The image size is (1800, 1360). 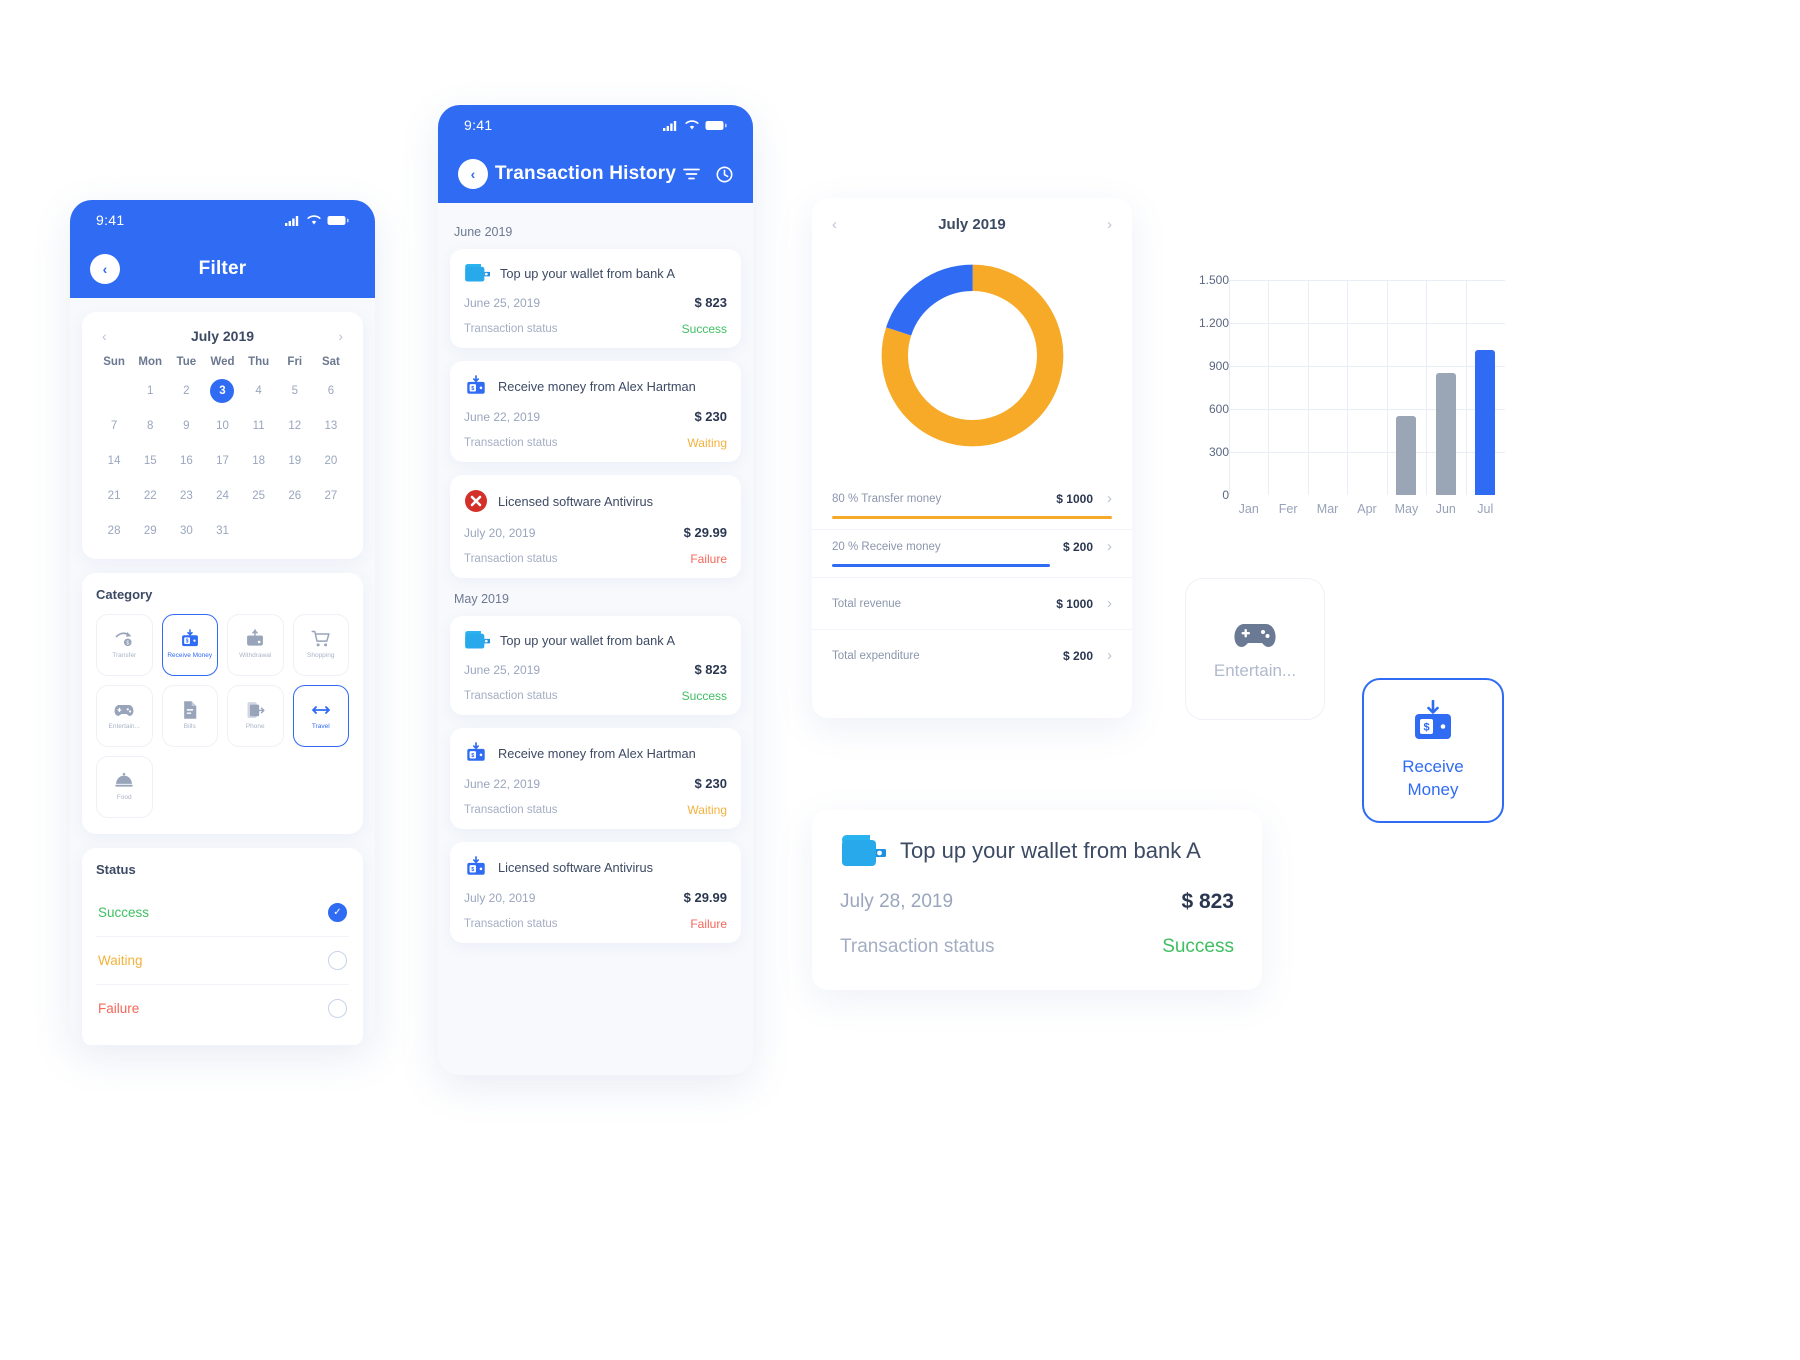 What do you see at coordinates (255, 716) in the screenshot?
I see `category-tile-phone: Phone` at bounding box center [255, 716].